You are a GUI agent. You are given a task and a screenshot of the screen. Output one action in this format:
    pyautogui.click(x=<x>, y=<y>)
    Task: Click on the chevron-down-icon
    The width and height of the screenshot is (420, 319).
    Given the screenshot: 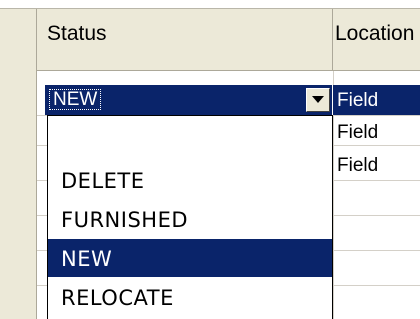 What is the action you would take?
    pyautogui.click(x=318, y=99)
    